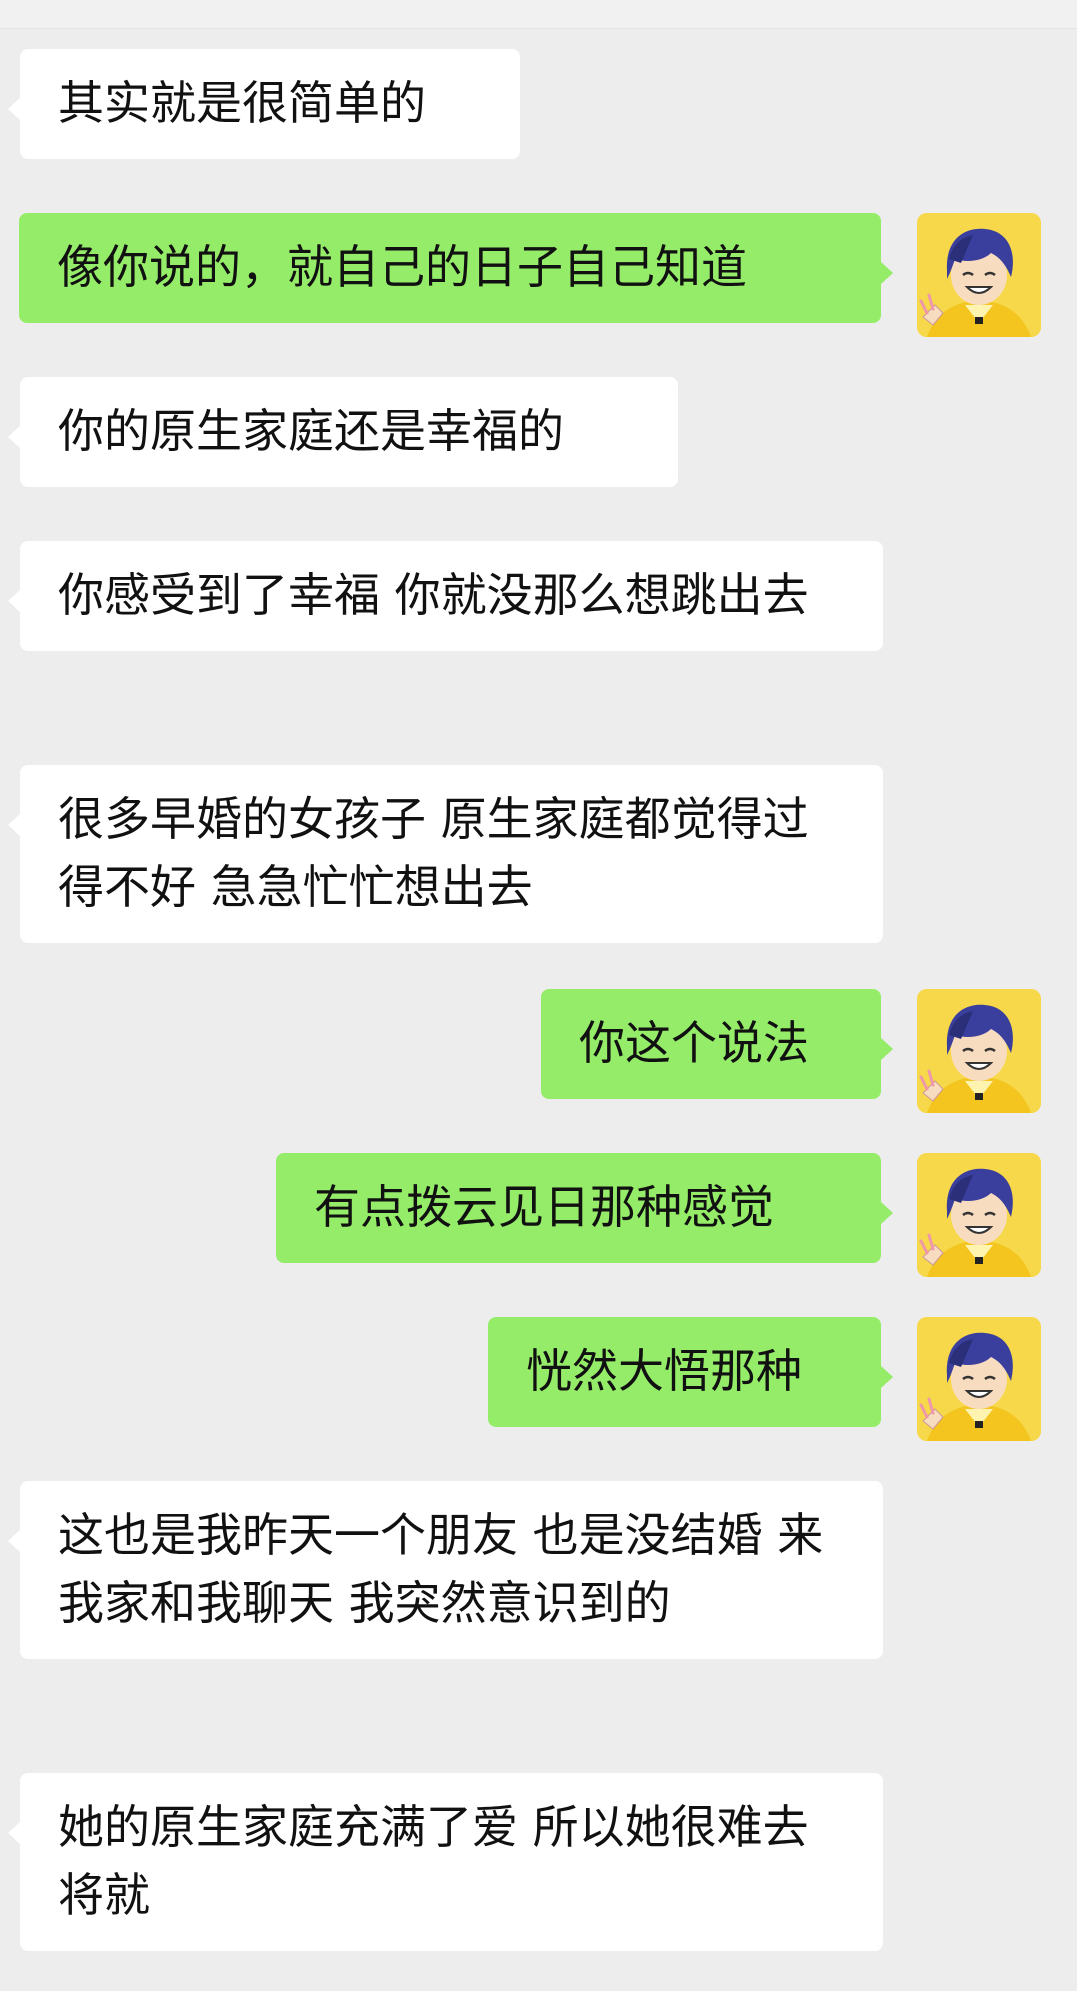 This screenshot has width=1077, height=1991. What do you see at coordinates (445, 596) in the screenshot?
I see `incoming-message-bubble: 你感受到了幸福 你就没那么想跳出去` at bounding box center [445, 596].